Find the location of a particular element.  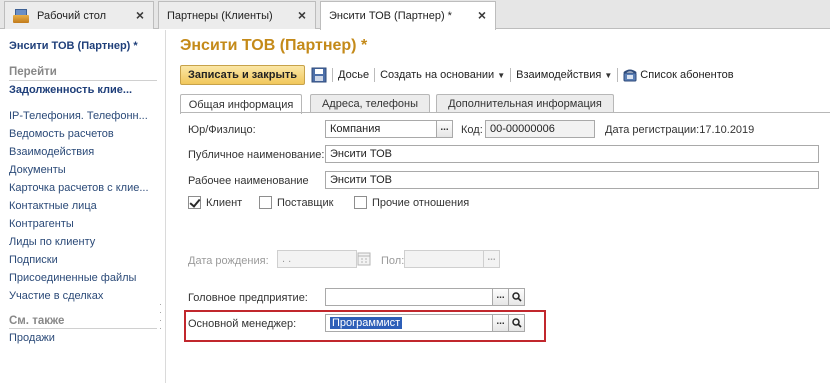

tab-desktop-label: Рабочий стол is located at coordinates (72, 15).